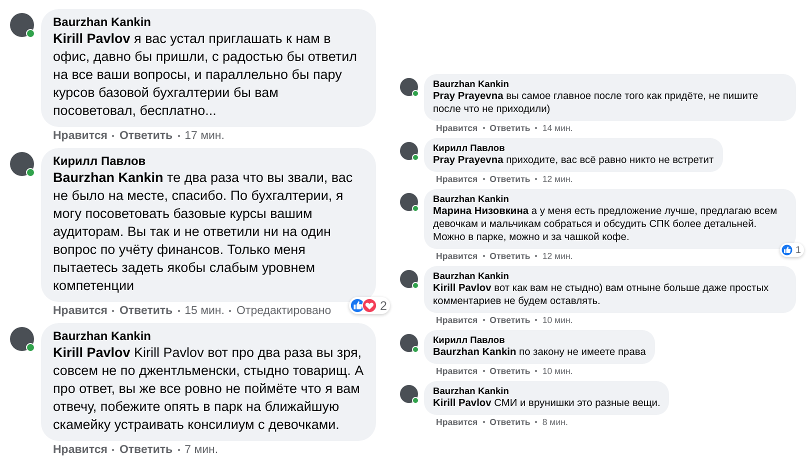 Image resolution: width=809 pixels, height=476 pixels. I want to click on reaction-summary: 1, so click(792, 250).